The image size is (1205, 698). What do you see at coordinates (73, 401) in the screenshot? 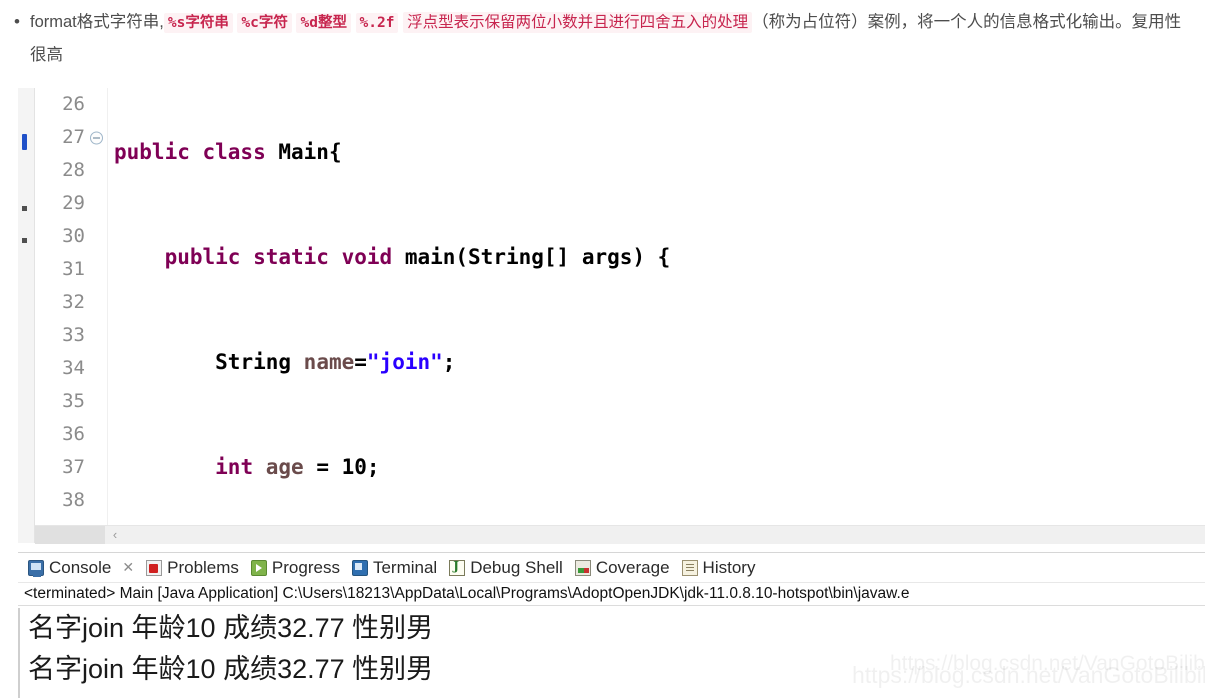
I see `line-number-text: 35` at bounding box center [73, 401].